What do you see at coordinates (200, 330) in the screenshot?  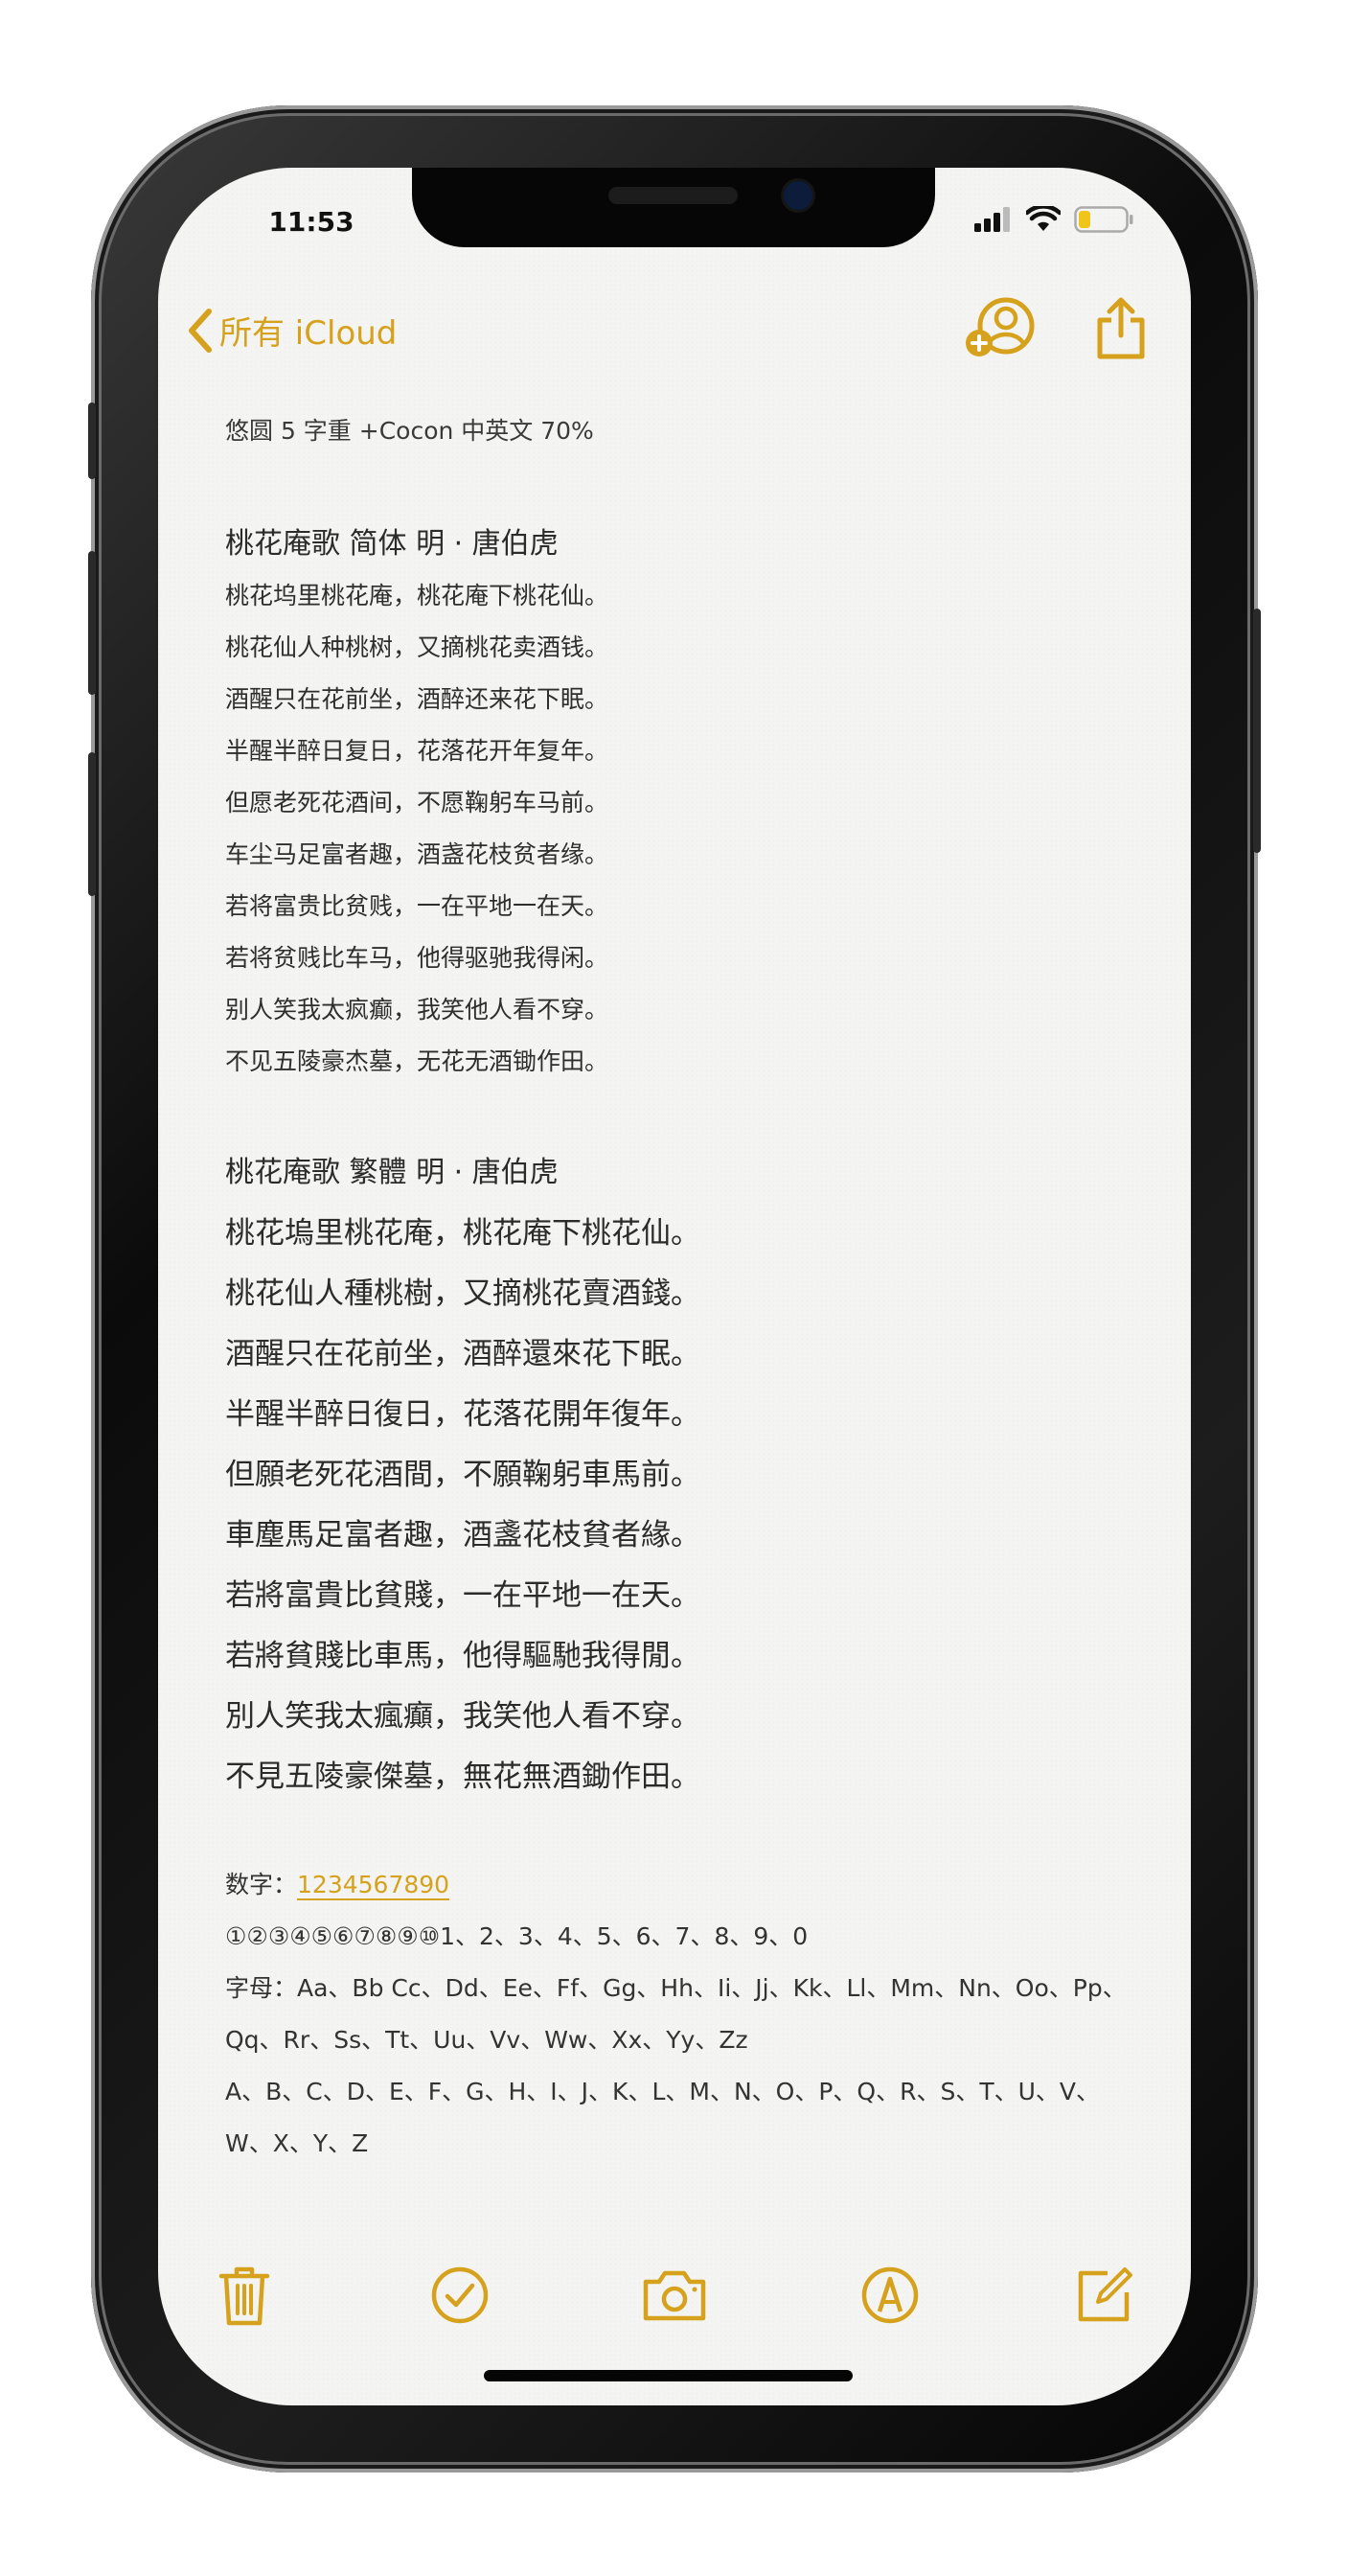 I see `chevron-left-icon` at bounding box center [200, 330].